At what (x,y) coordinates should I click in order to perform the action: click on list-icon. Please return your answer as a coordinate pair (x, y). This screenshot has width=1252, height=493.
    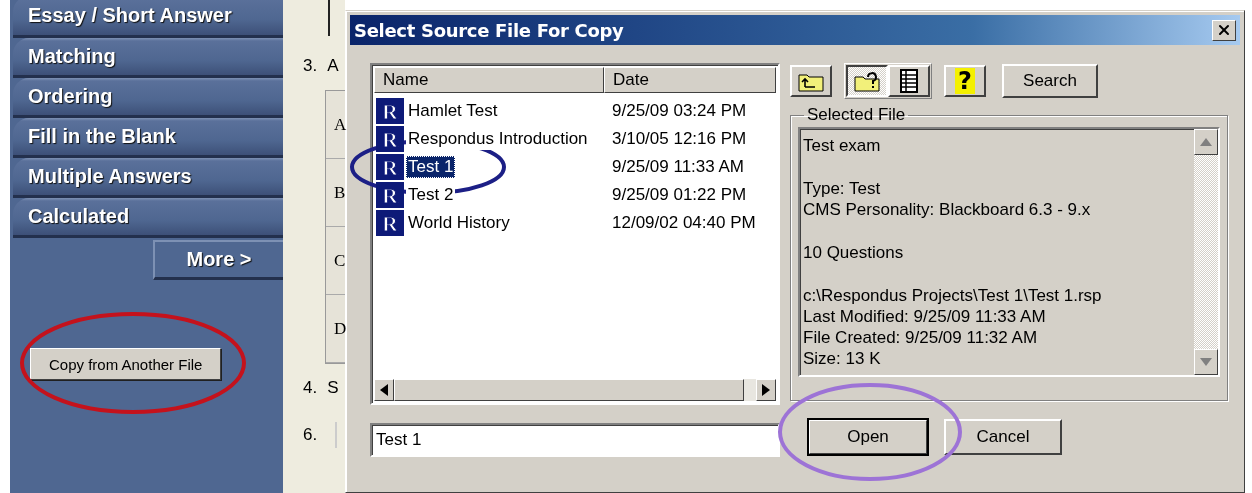
    Looking at the image, I should click on (909, 81).